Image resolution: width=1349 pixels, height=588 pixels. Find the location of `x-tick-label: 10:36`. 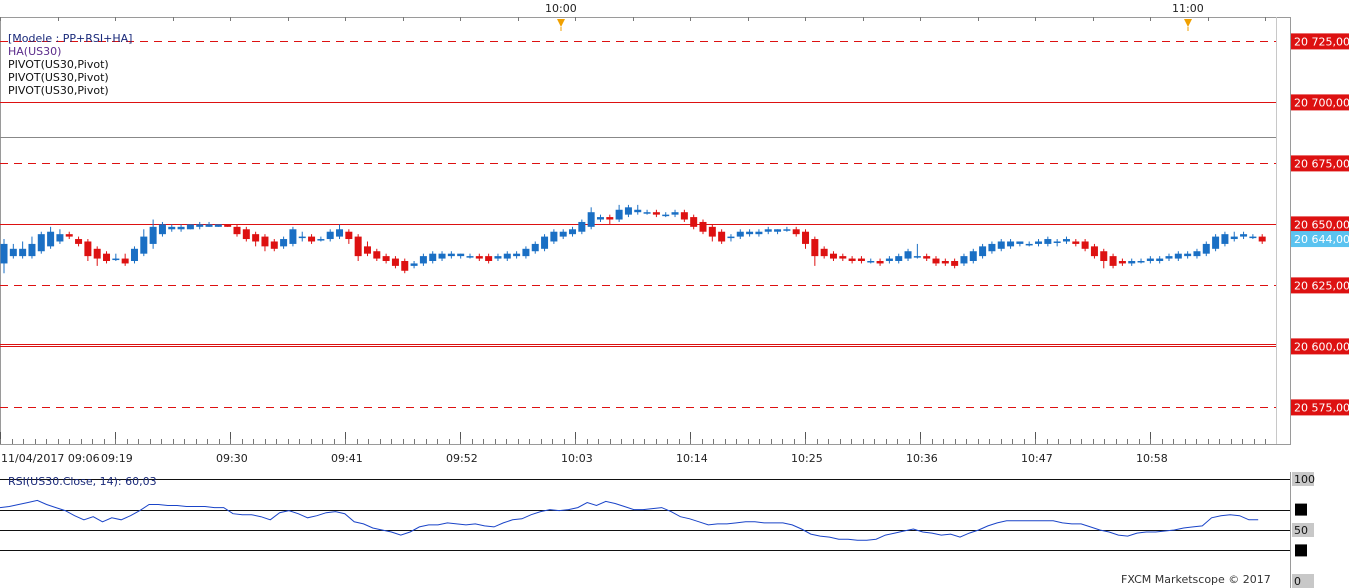

x-tick-label: 10:36 is located at coordinates (922, 458).